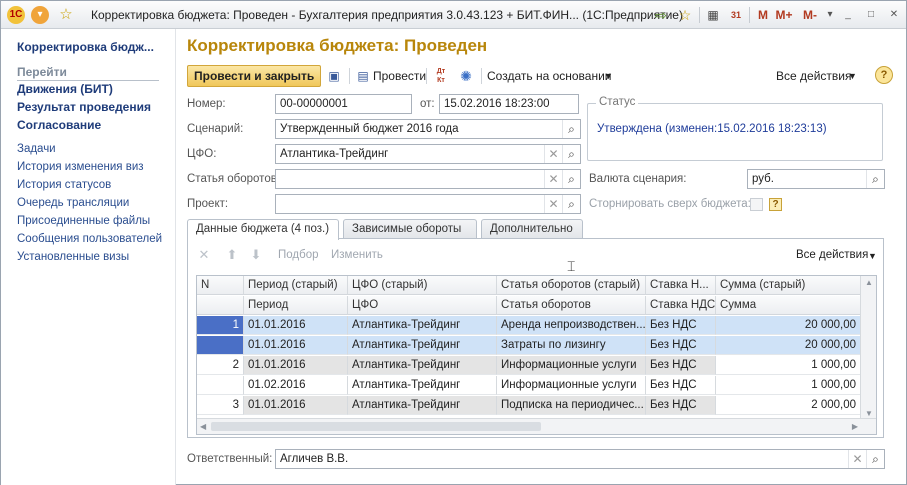  Describe the element at coordinates (571, 285) in the screenshot. I see `column-header: Статья оборотов (старый)` at that location.